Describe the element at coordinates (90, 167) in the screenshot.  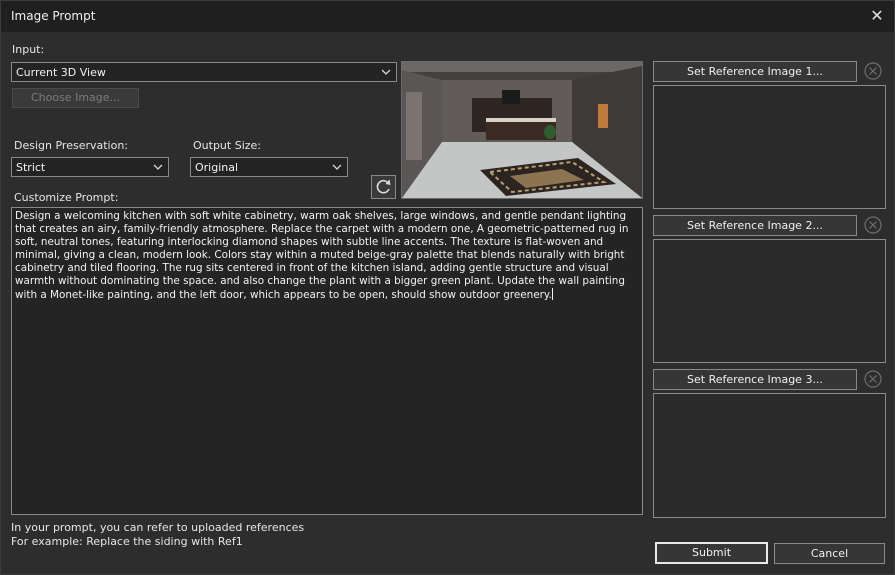
I see `design-preservation-select: Strict` at that location.